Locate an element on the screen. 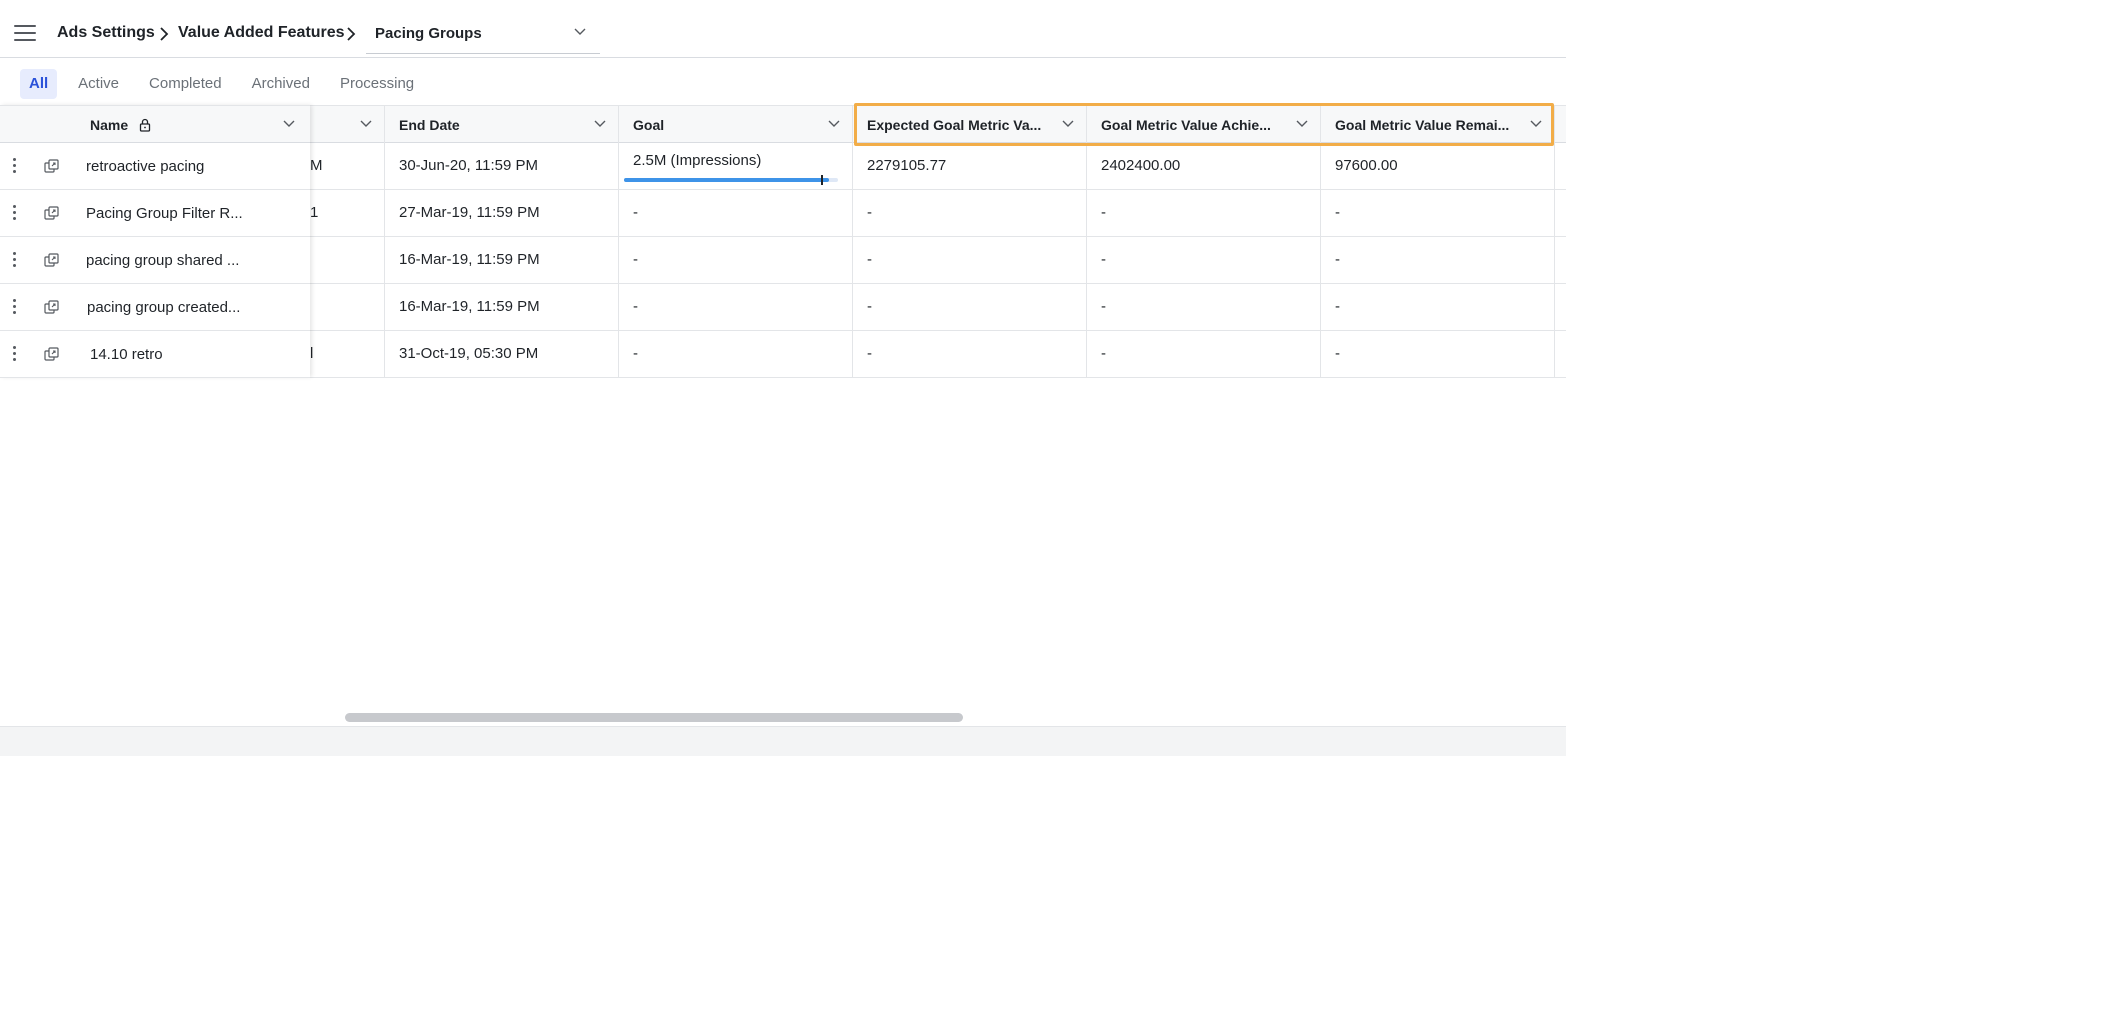 The width and height of the screenshot is (2126, 1024). start-date-cell: M is located at coordinates (347, 166).